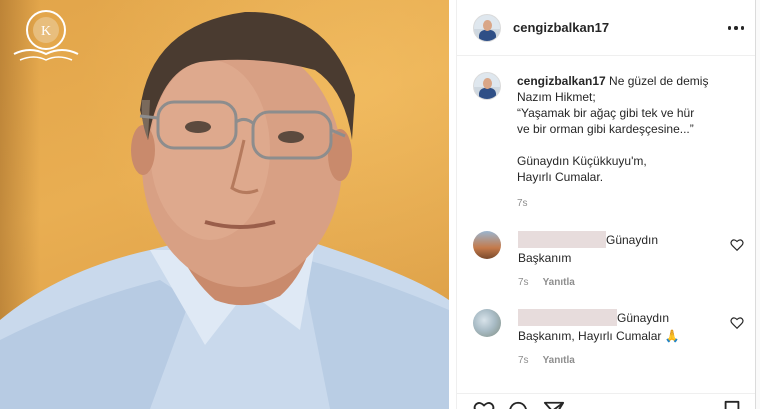 The width and height of the screenshot is (760, 409). I want to click on more-options-icon, so click(736, 28).